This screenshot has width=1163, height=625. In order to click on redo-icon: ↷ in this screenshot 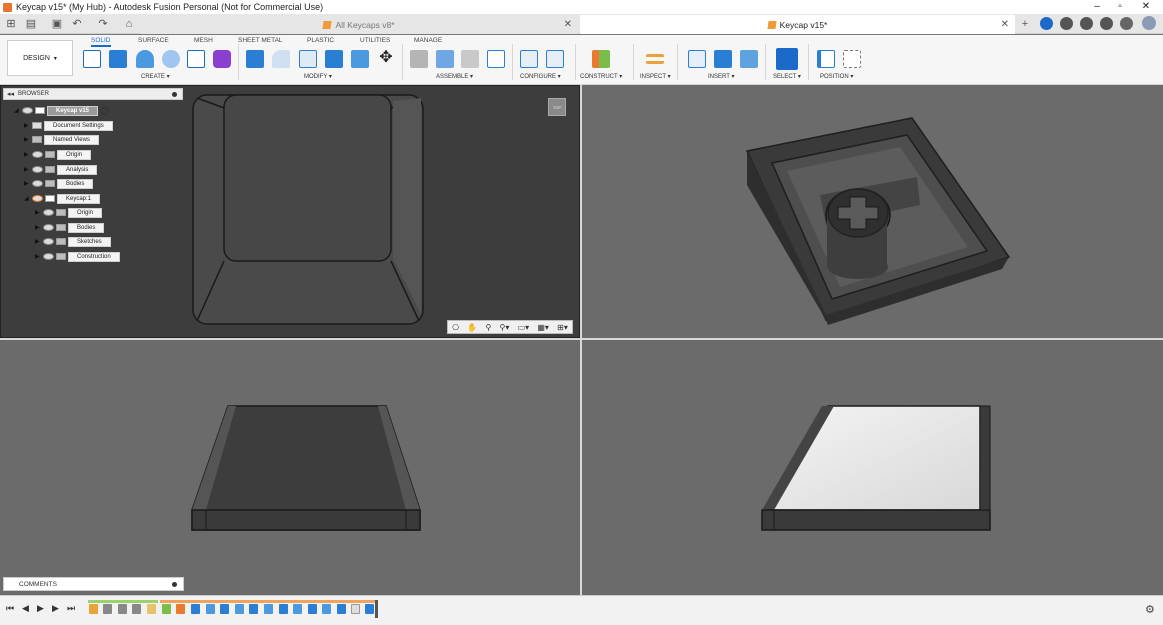, I will do `click(103, 24)`.